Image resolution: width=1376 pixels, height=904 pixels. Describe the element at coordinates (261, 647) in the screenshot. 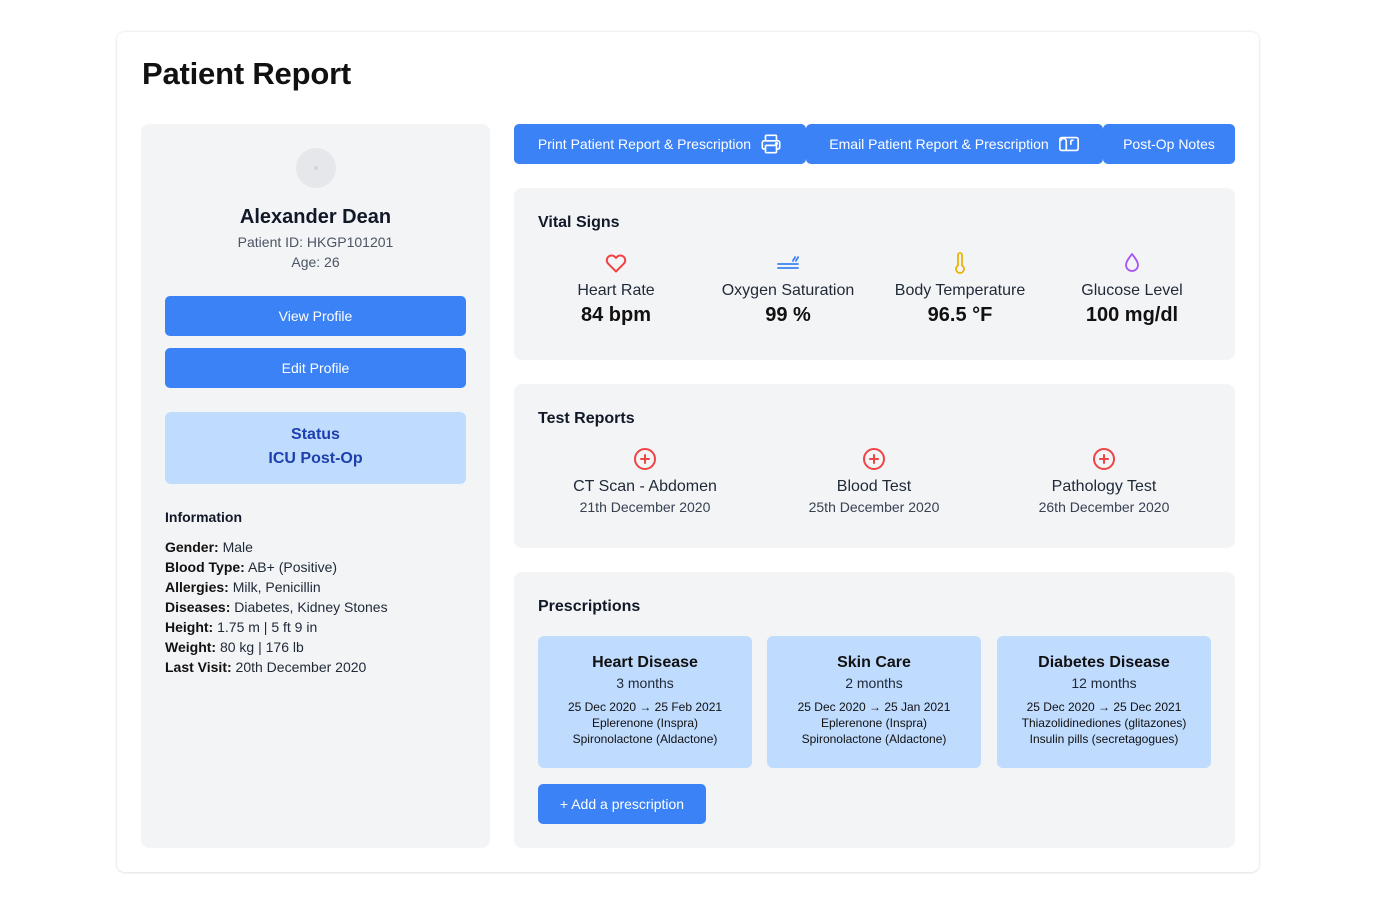

I see `info-value: 80 kg | 176 lb` at that location.